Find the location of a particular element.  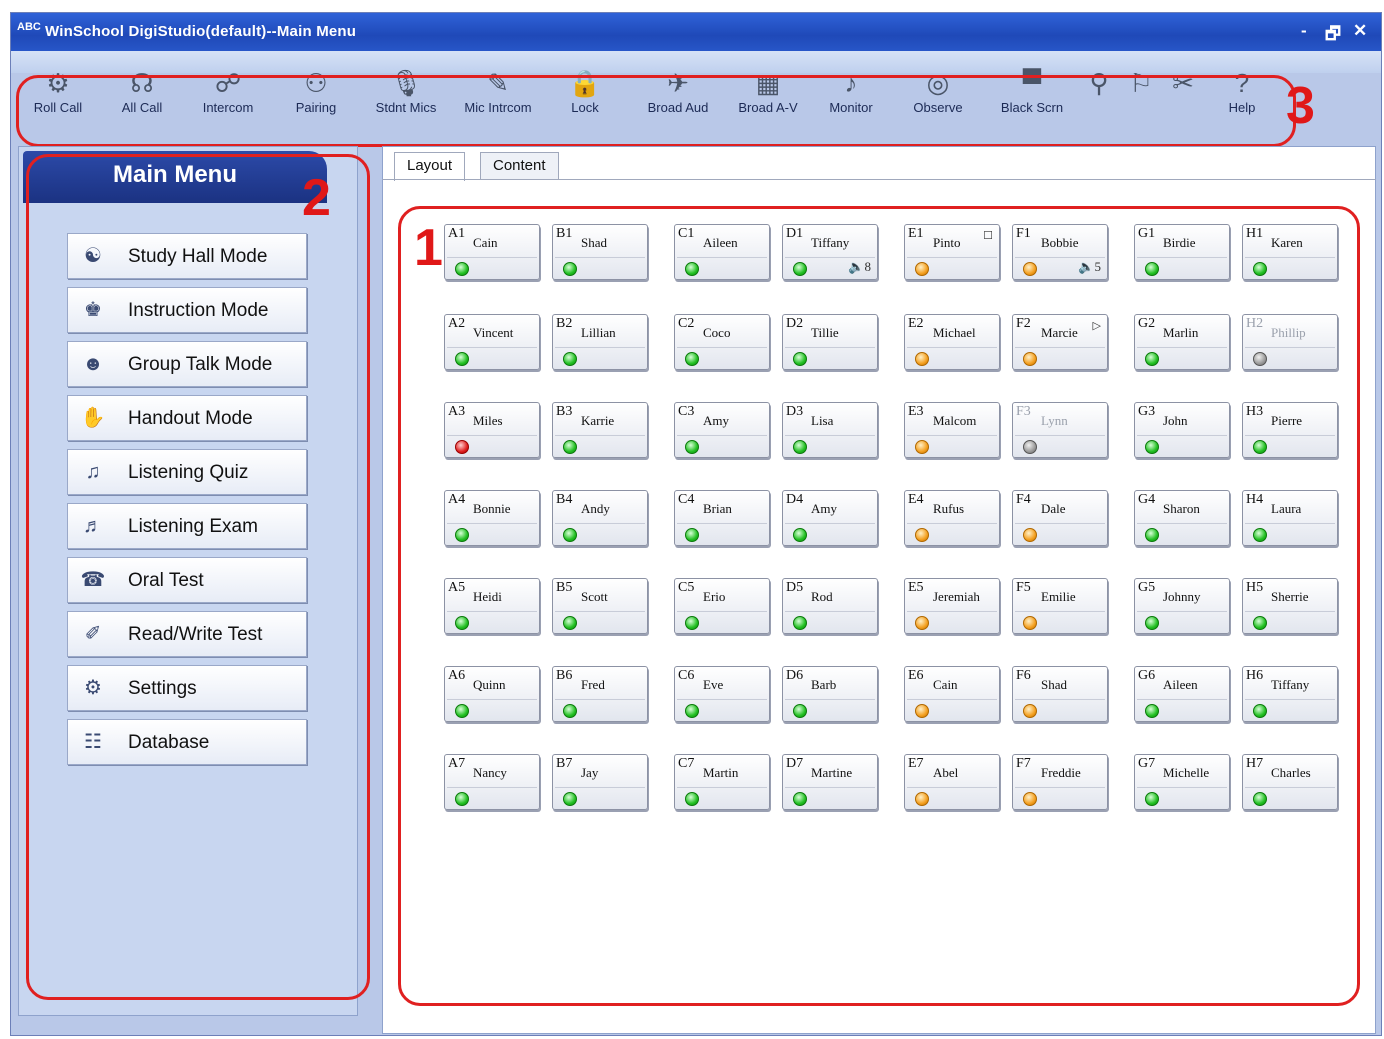

toolbar-button-roll-call: ⚙ Roll Call is located at coordinates (58, 98).